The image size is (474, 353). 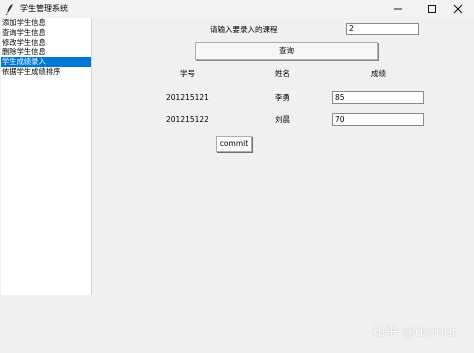 What do you see at coordinates (415, 332) in the screenshot?
I see `watermark: 知乎 @domer` at bounding box center [415, 332].